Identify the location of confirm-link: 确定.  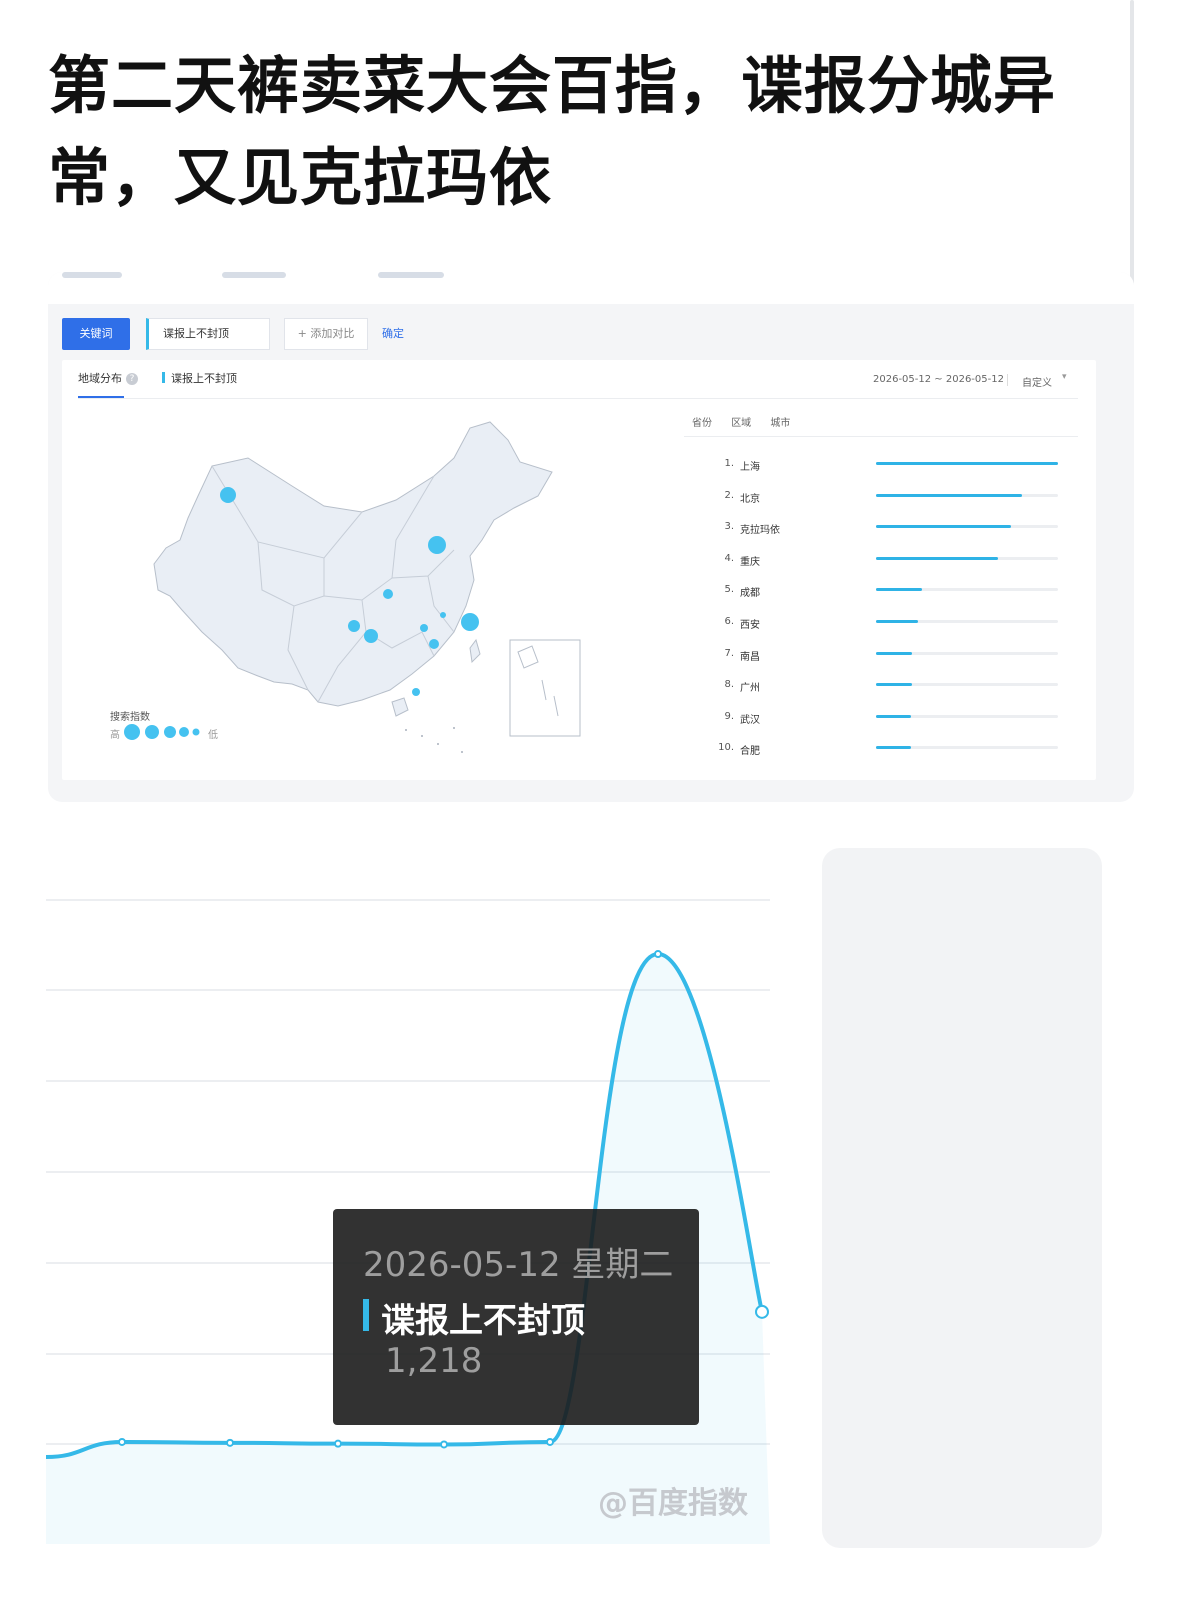
(393, 334).